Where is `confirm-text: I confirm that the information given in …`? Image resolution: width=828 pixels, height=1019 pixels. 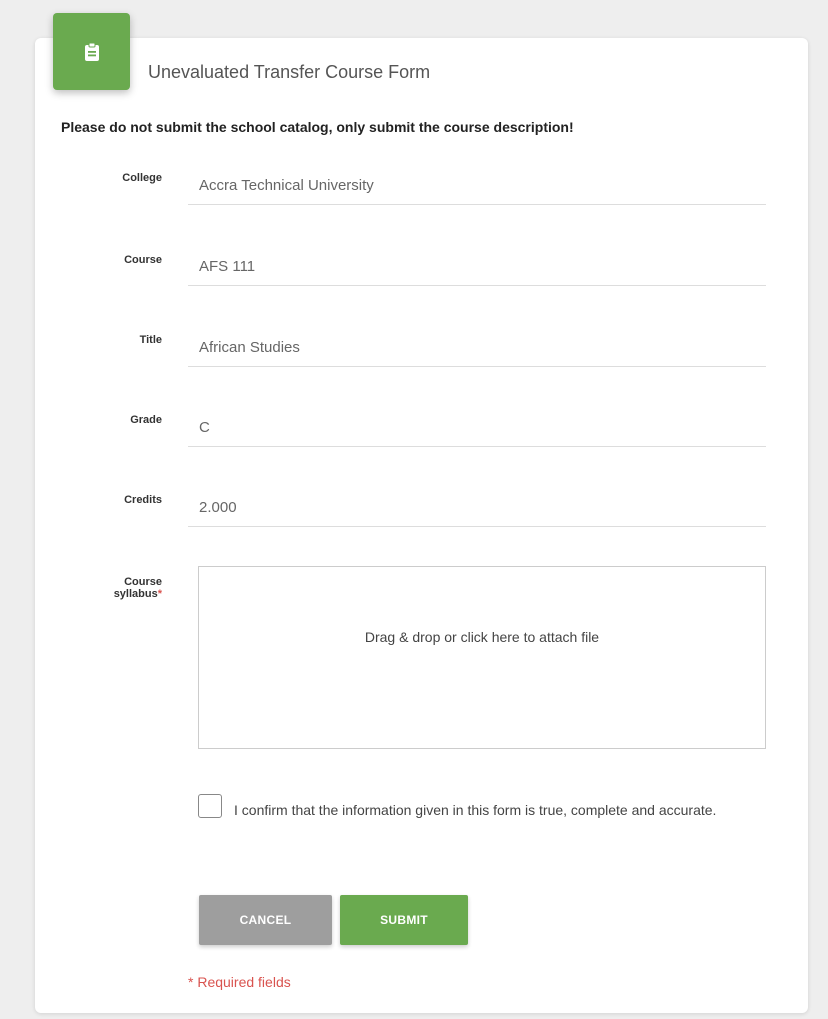 confirm-text: I confirm that the information given in … is located at coordinates (475, 810).